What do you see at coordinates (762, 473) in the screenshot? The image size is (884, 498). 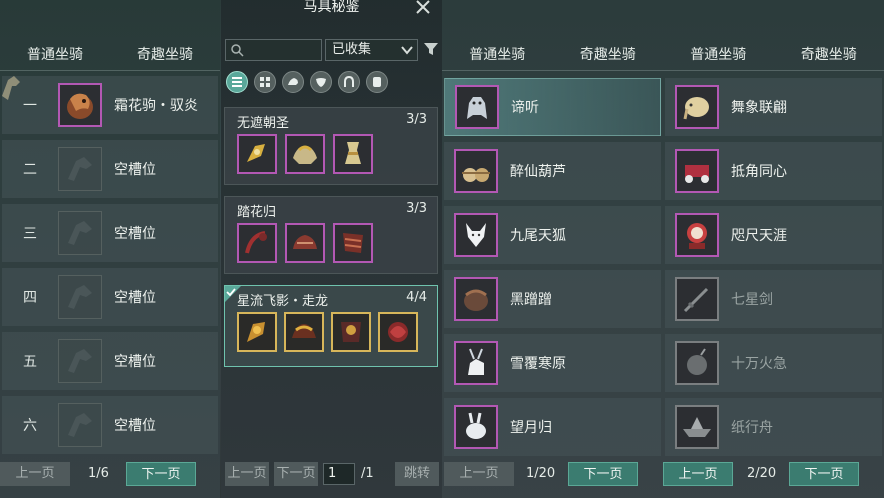 I see `page-indicator: 2/20` at bounding box center [762, 473].